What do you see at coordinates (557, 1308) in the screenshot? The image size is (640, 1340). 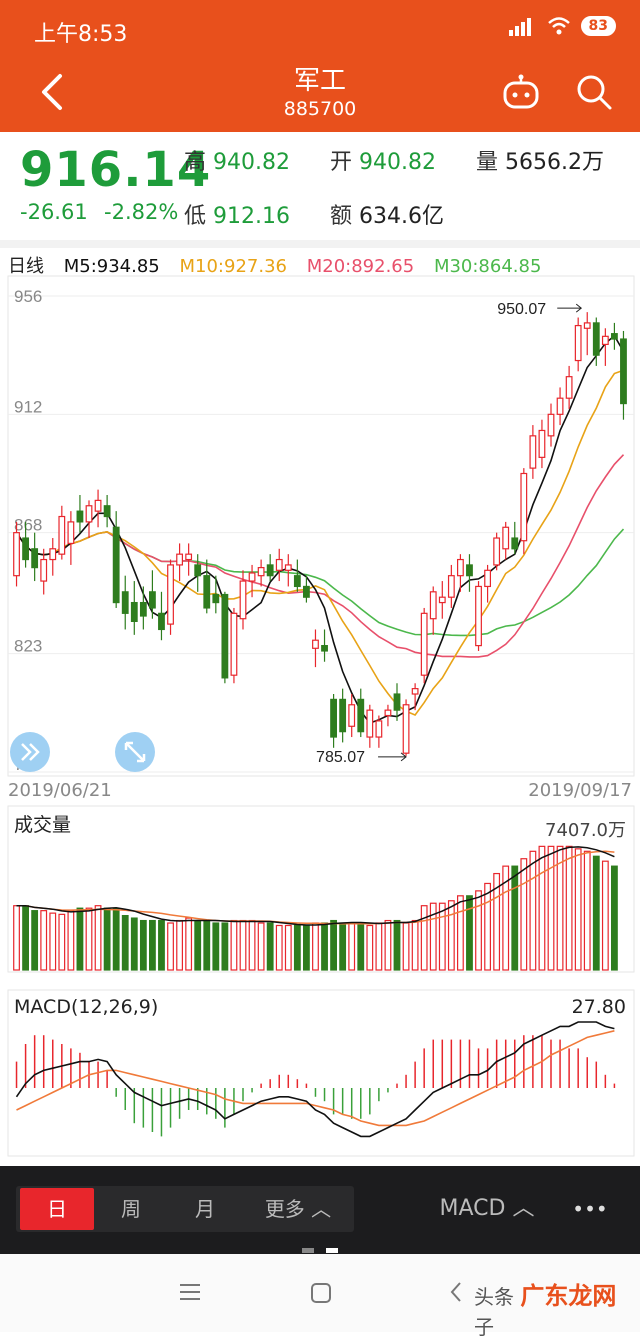 I see `watermark: 头条 广东龙网 子` at bounding box center [557, 1308].